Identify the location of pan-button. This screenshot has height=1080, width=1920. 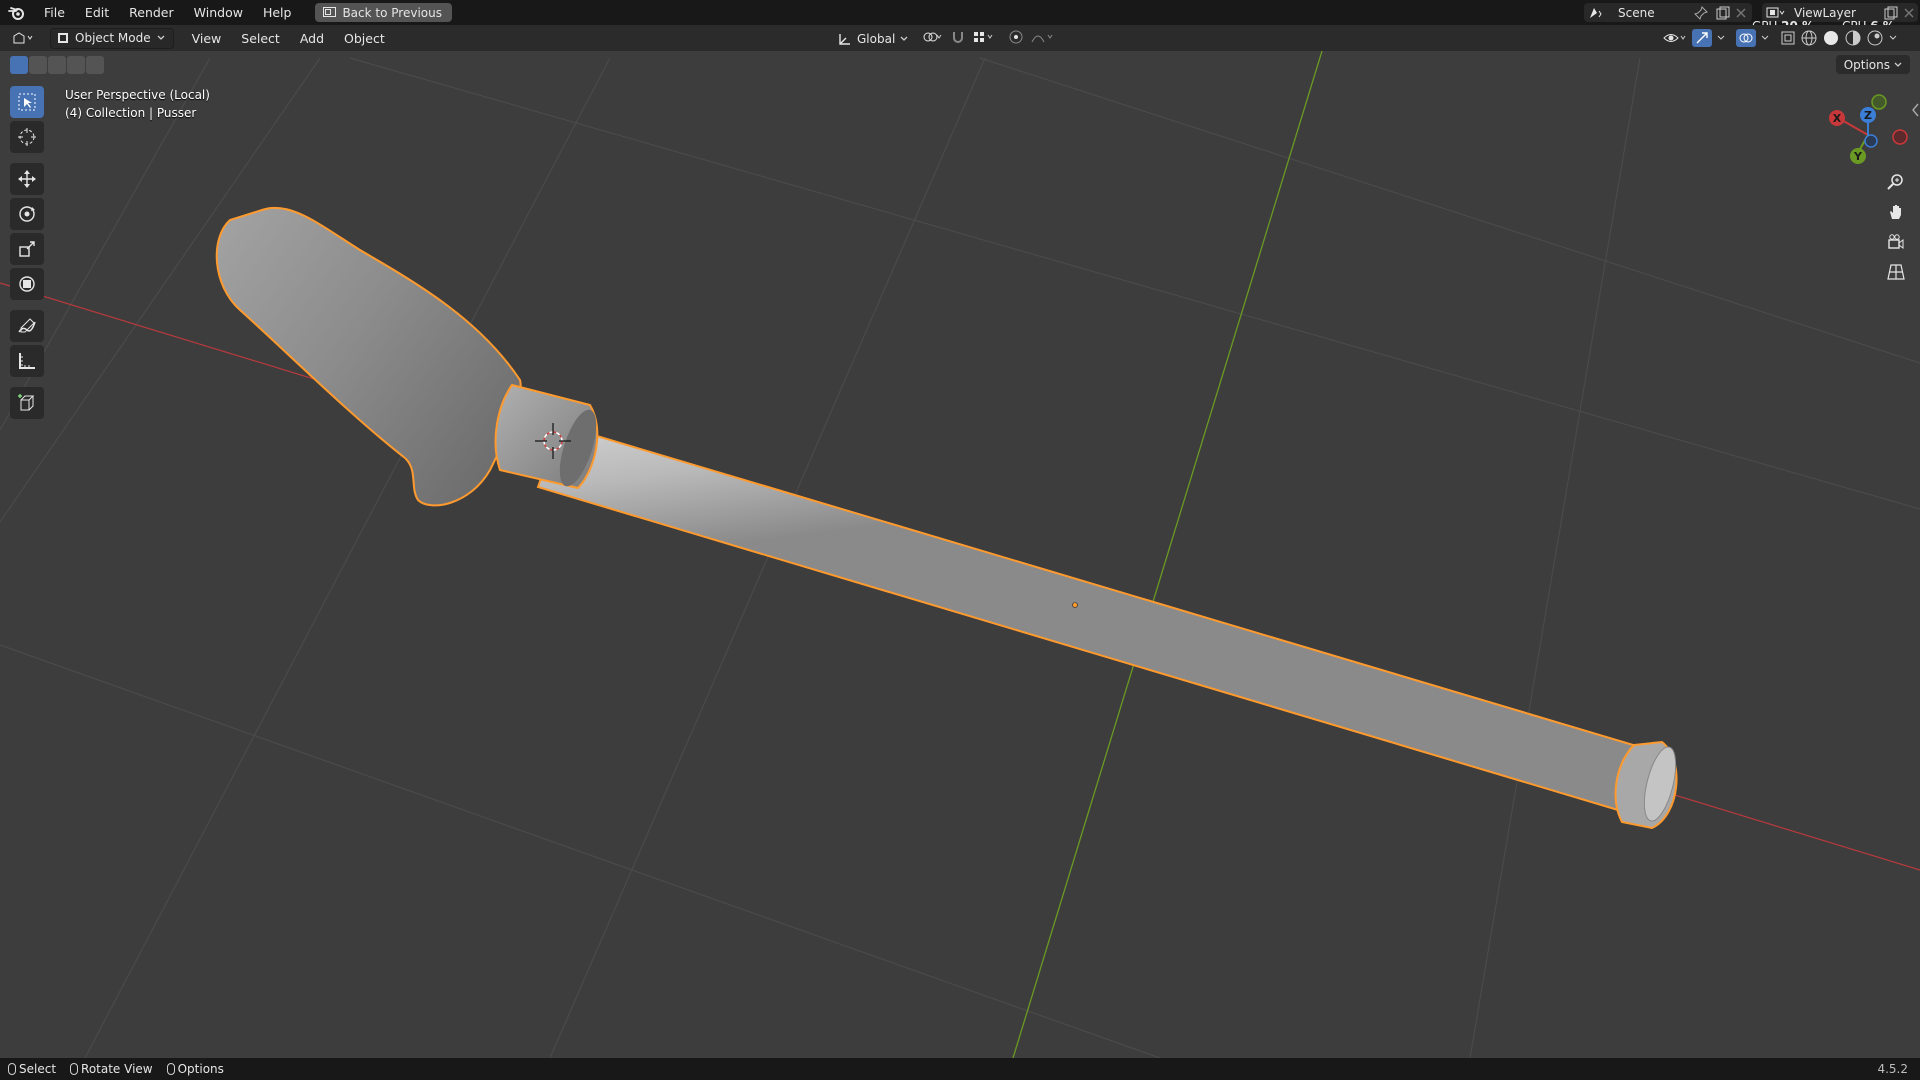
(1896, 212).